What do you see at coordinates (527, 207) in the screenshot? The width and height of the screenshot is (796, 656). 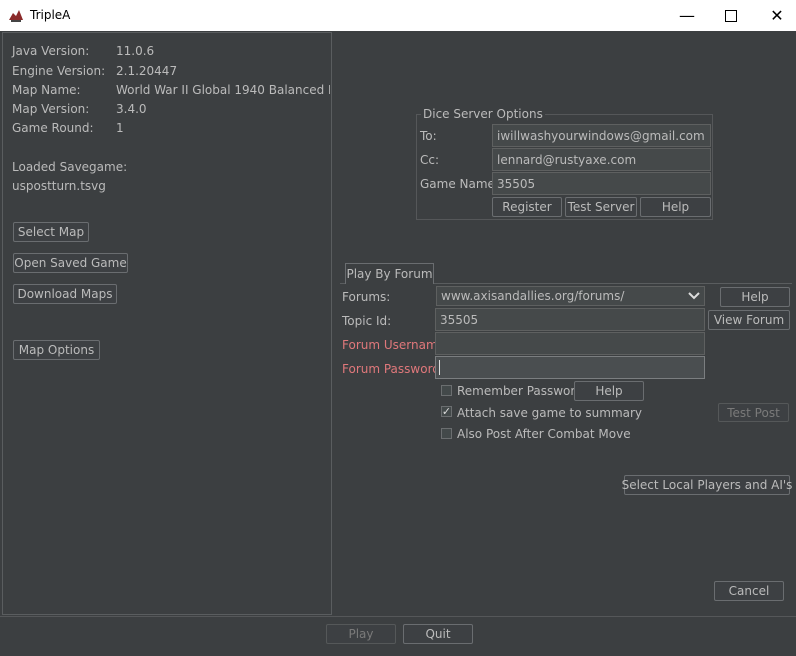 I see `register-button: Register` at bounding box center [527, 207].